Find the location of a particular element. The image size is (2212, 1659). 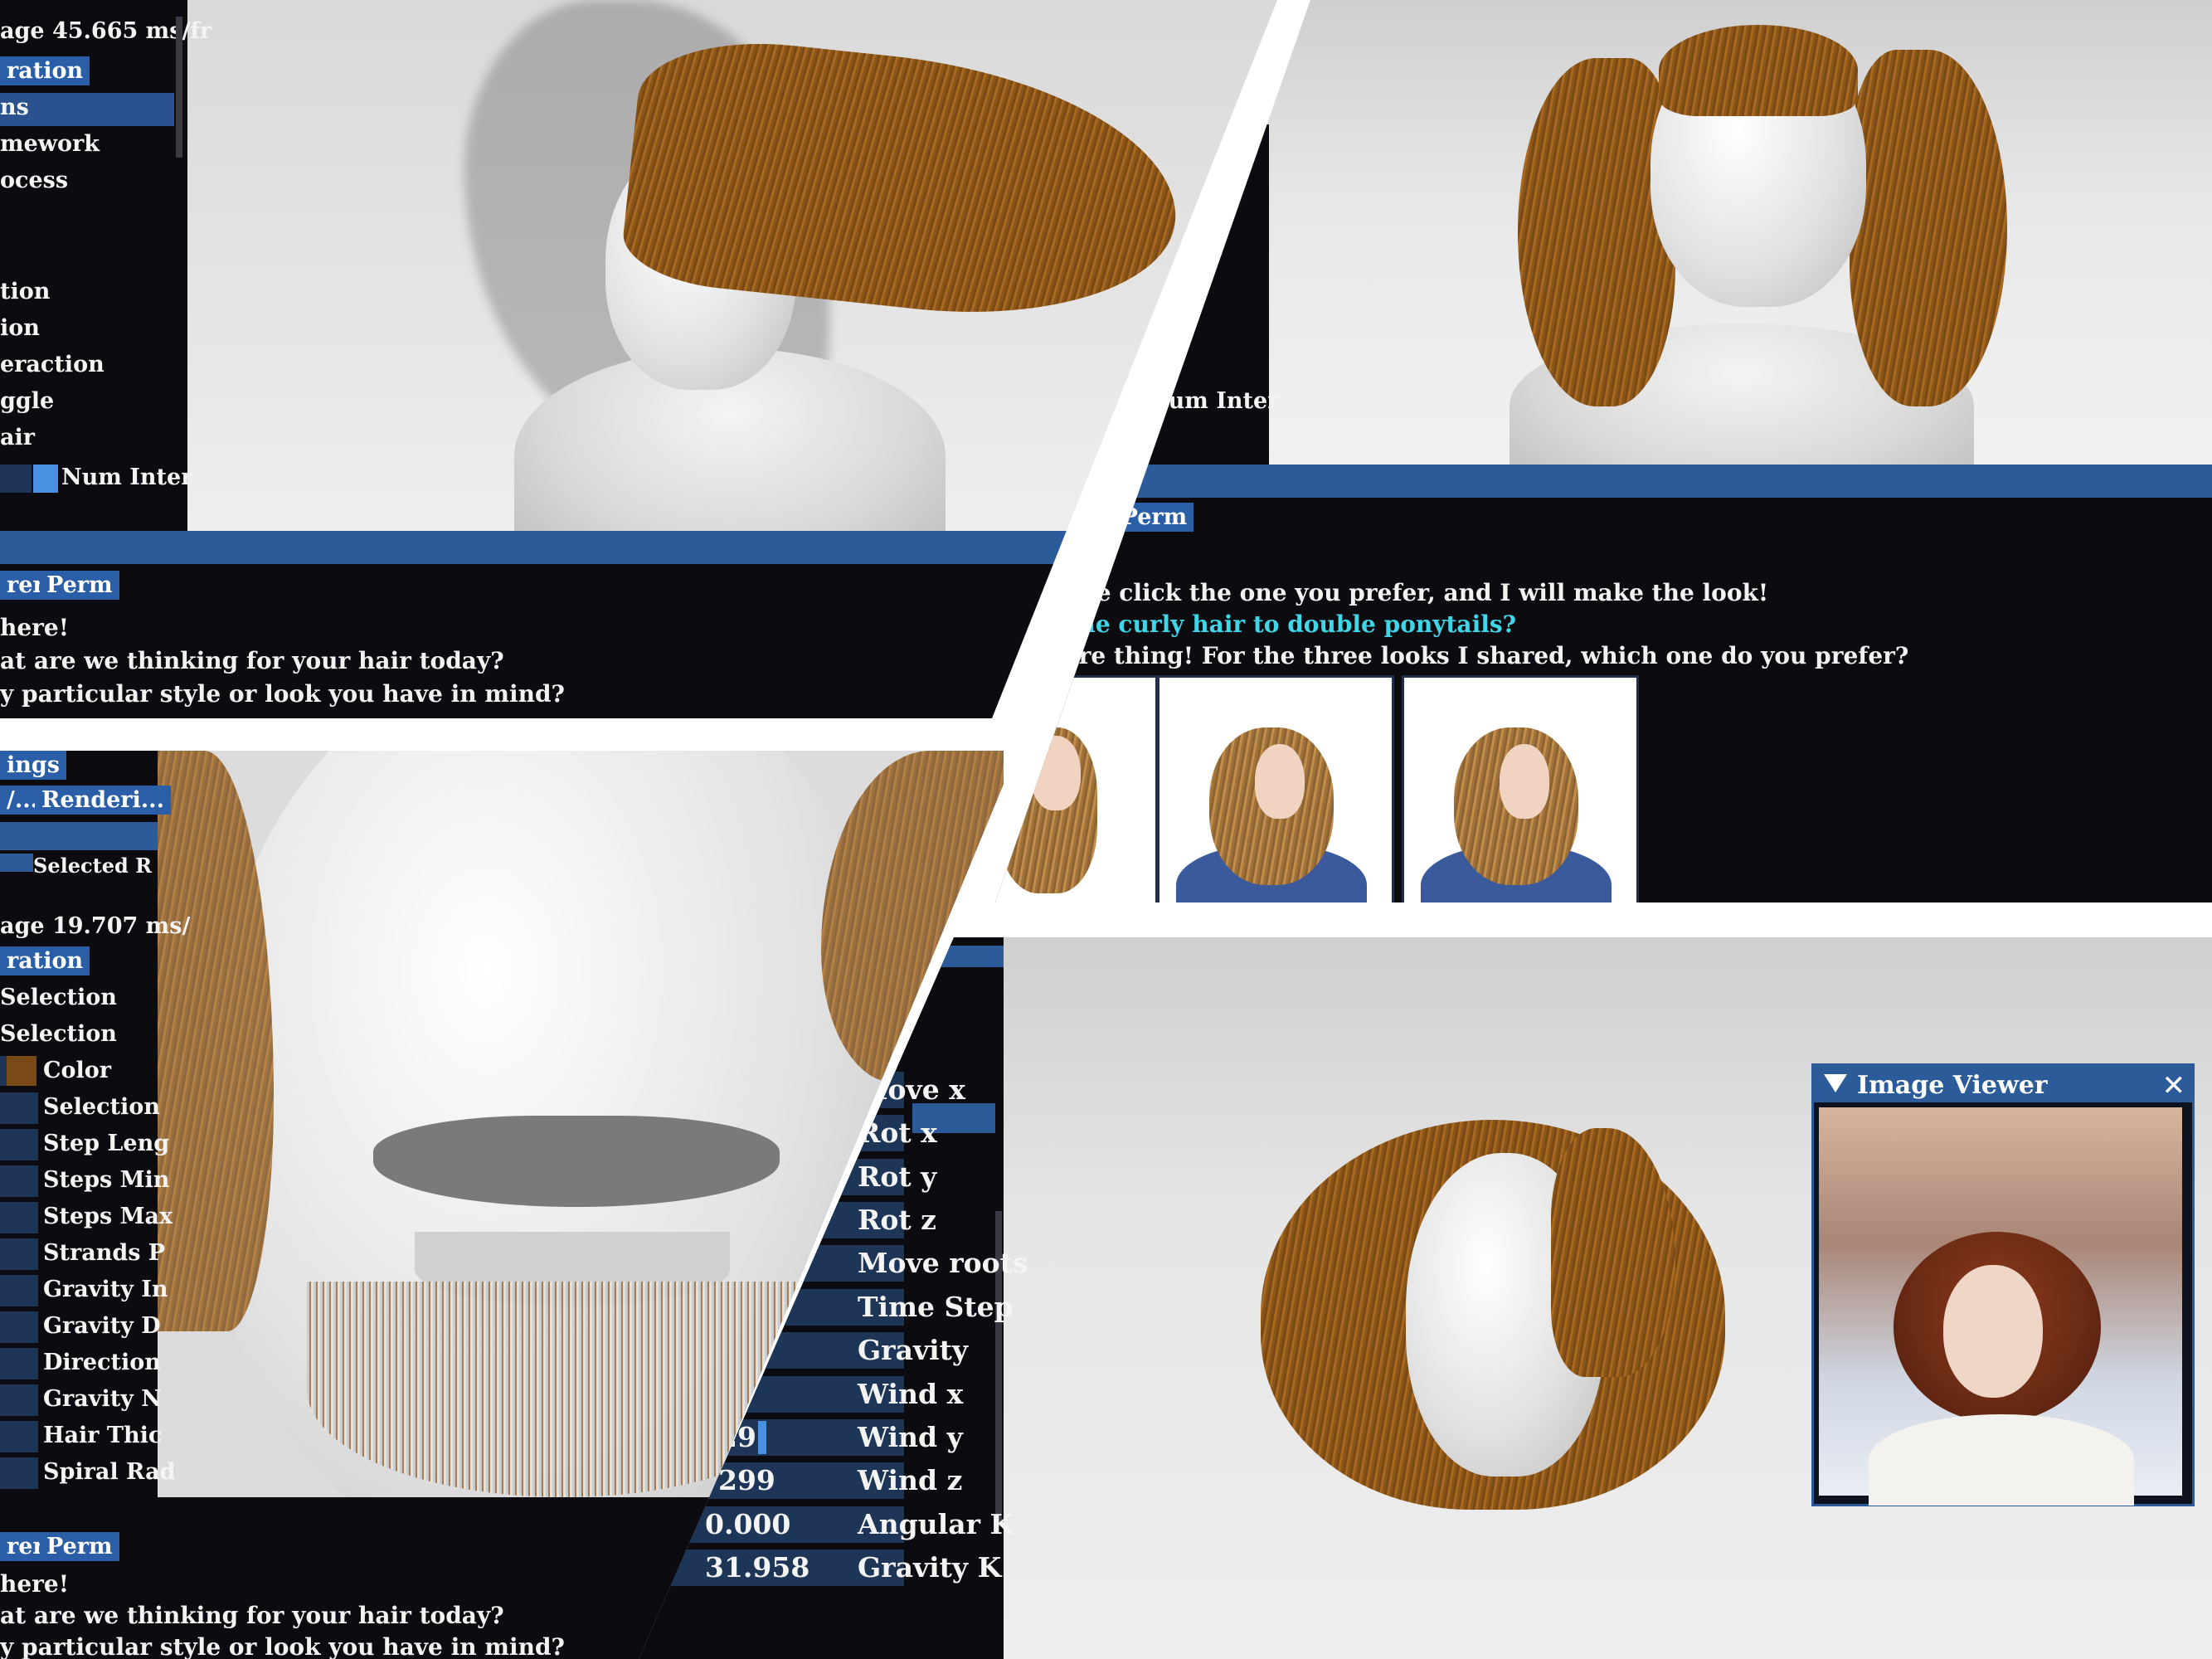

param-label: Time Step is located at coordinates (936, 1306).